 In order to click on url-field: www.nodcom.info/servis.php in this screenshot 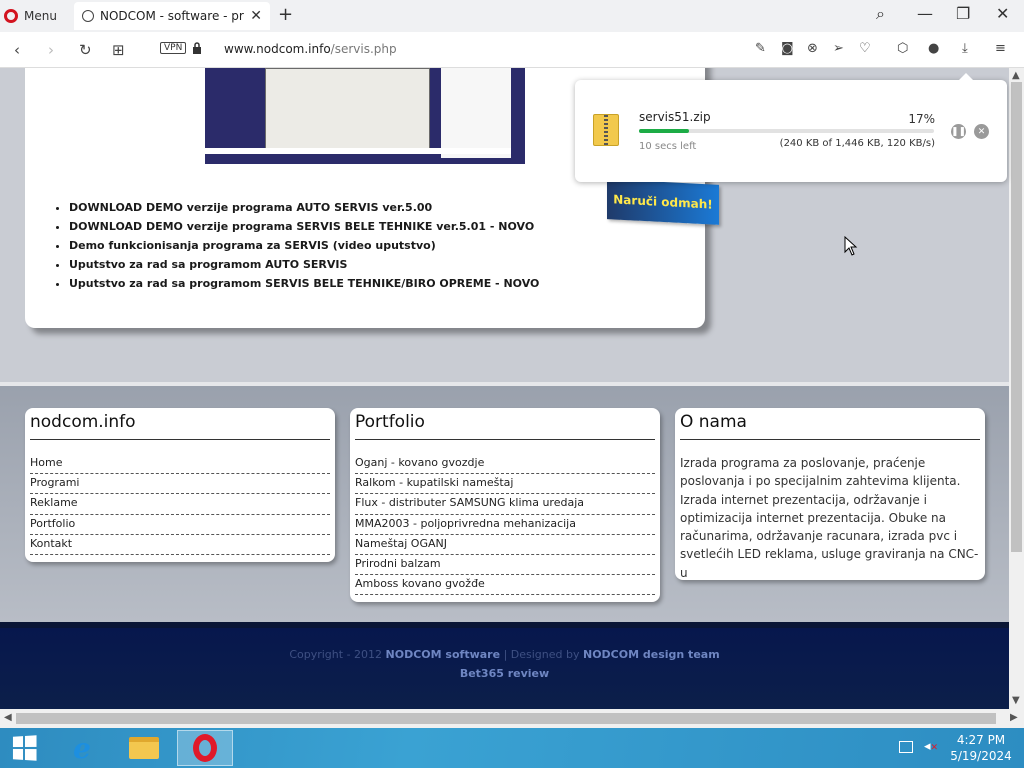, I will do `click(310, 49)`.